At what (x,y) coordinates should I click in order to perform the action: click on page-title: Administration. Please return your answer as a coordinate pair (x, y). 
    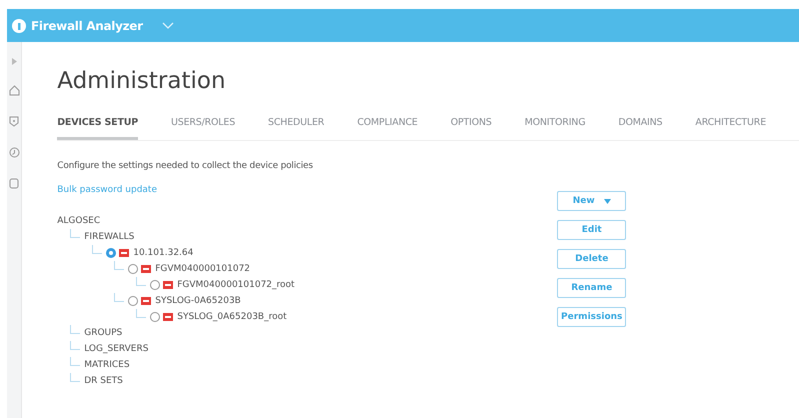
    Looking at the image, I should click on (142, 81).